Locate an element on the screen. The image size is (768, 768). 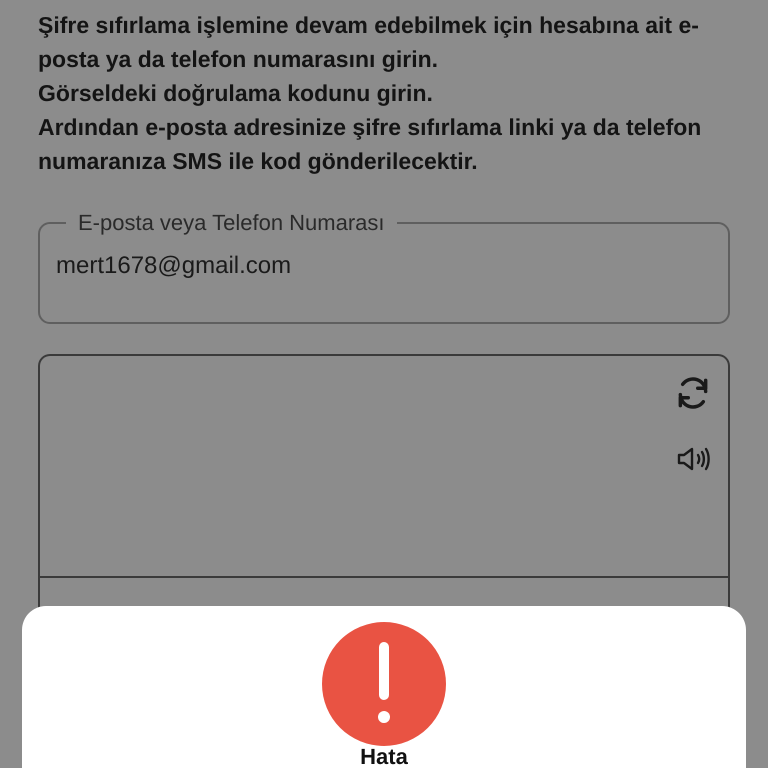
speaker-icon is located at coordinates (694, 459).